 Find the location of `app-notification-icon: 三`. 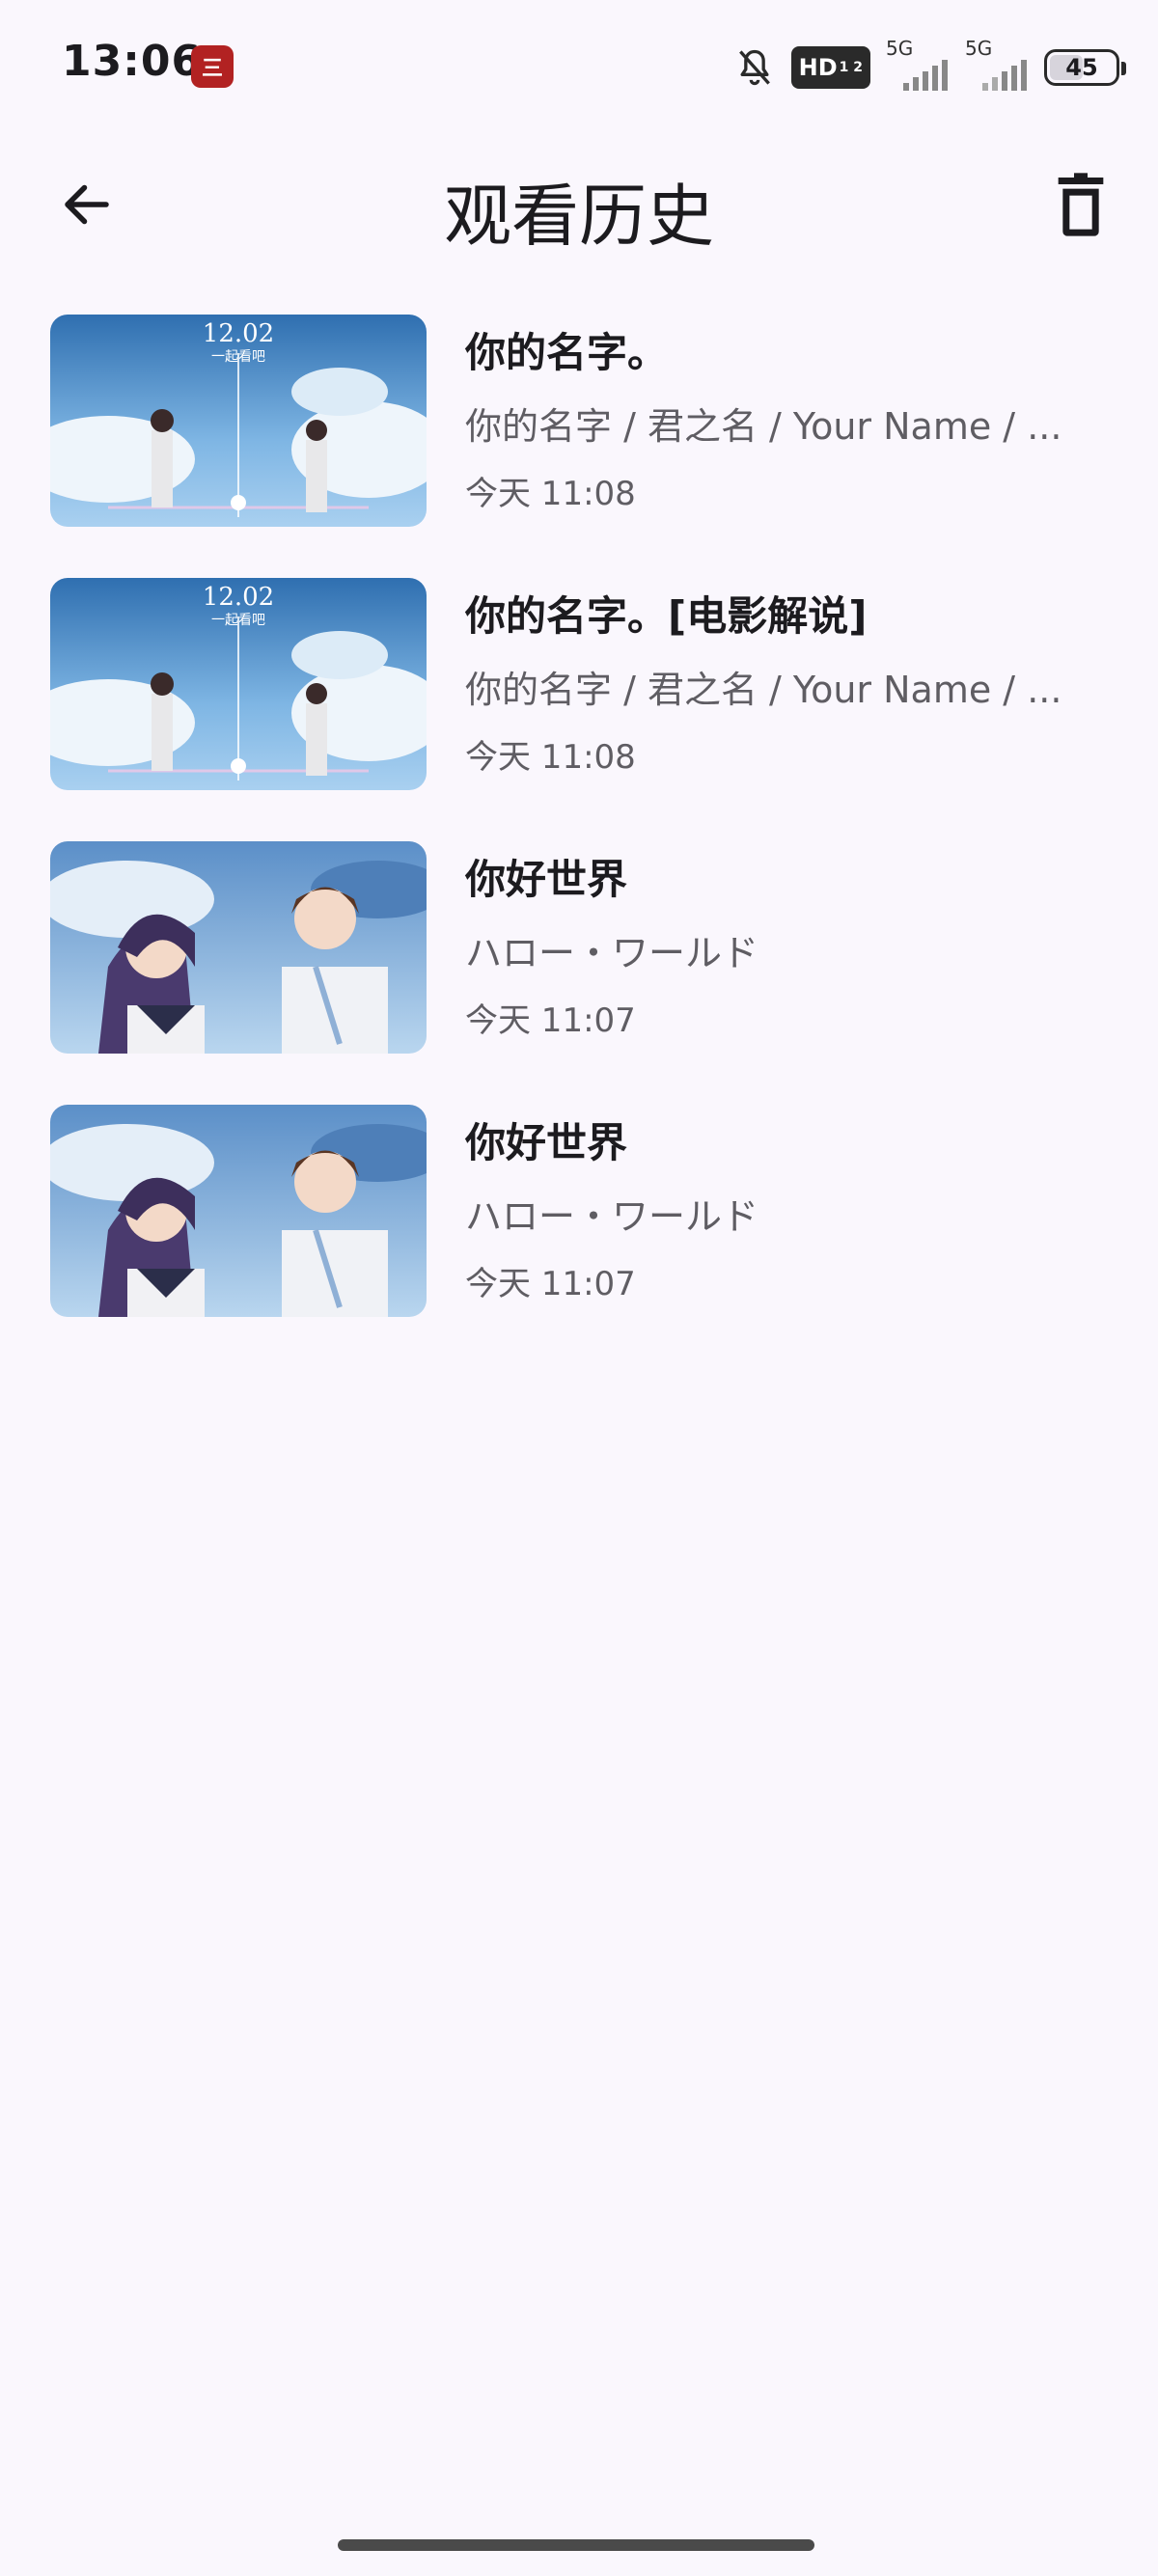

app-notification-icon: 三 is located at coordinates (212, 66).